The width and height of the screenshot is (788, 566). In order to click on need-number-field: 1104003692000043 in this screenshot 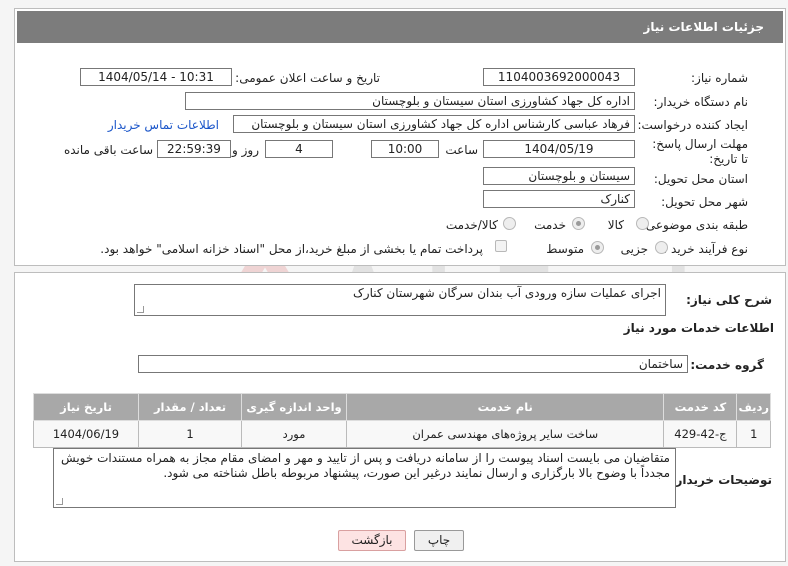, I will do `click(559, 77)`.